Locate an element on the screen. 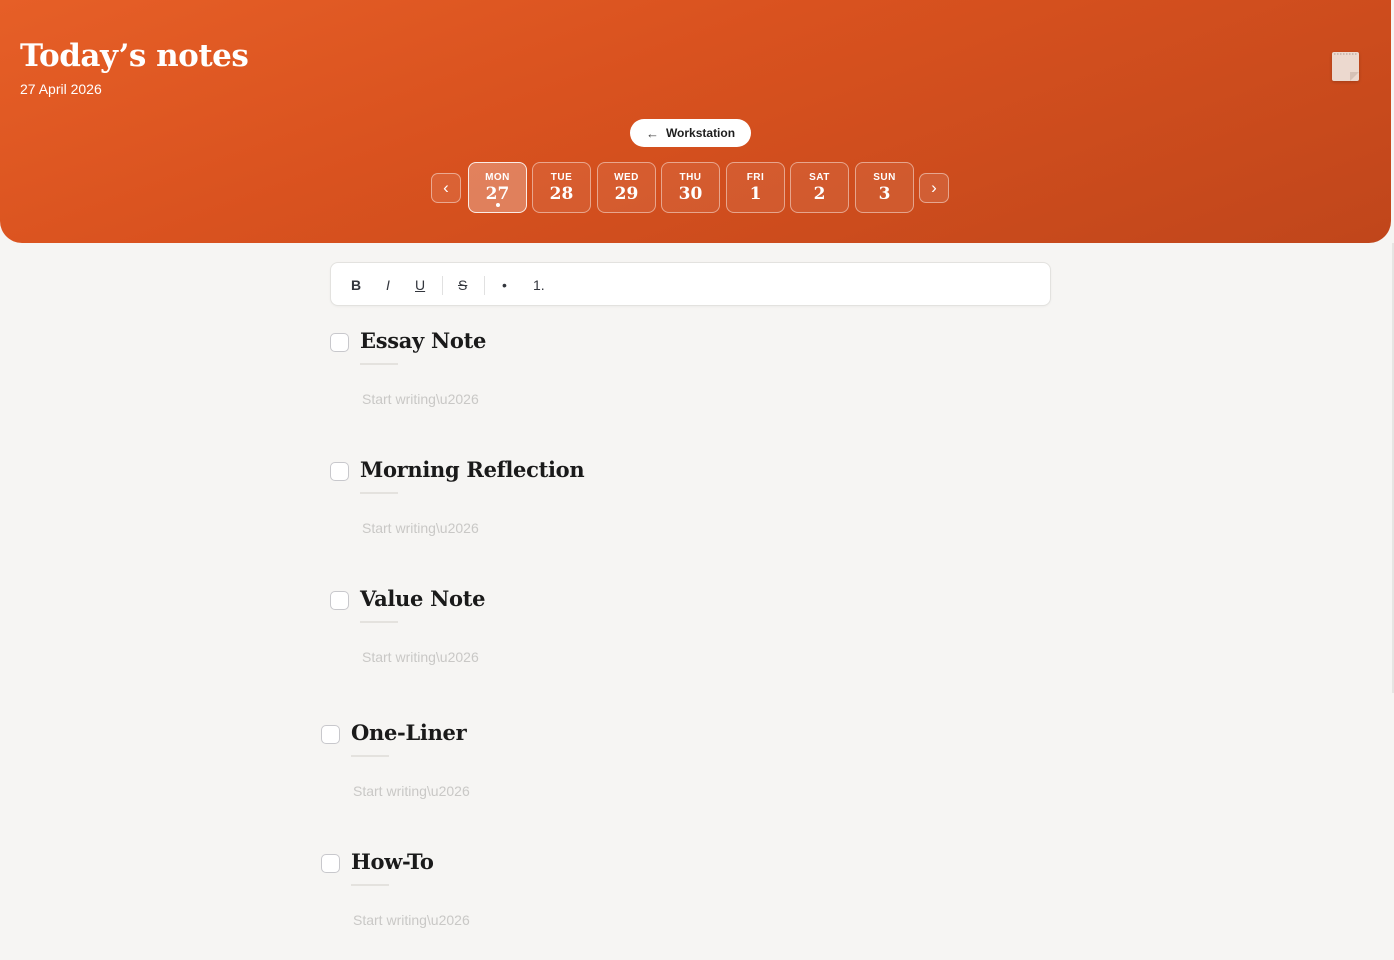 Image resolution: width=1394 pixels, height=960 pixels. day-mon: MON 27 is located at coordinates (497, 187).